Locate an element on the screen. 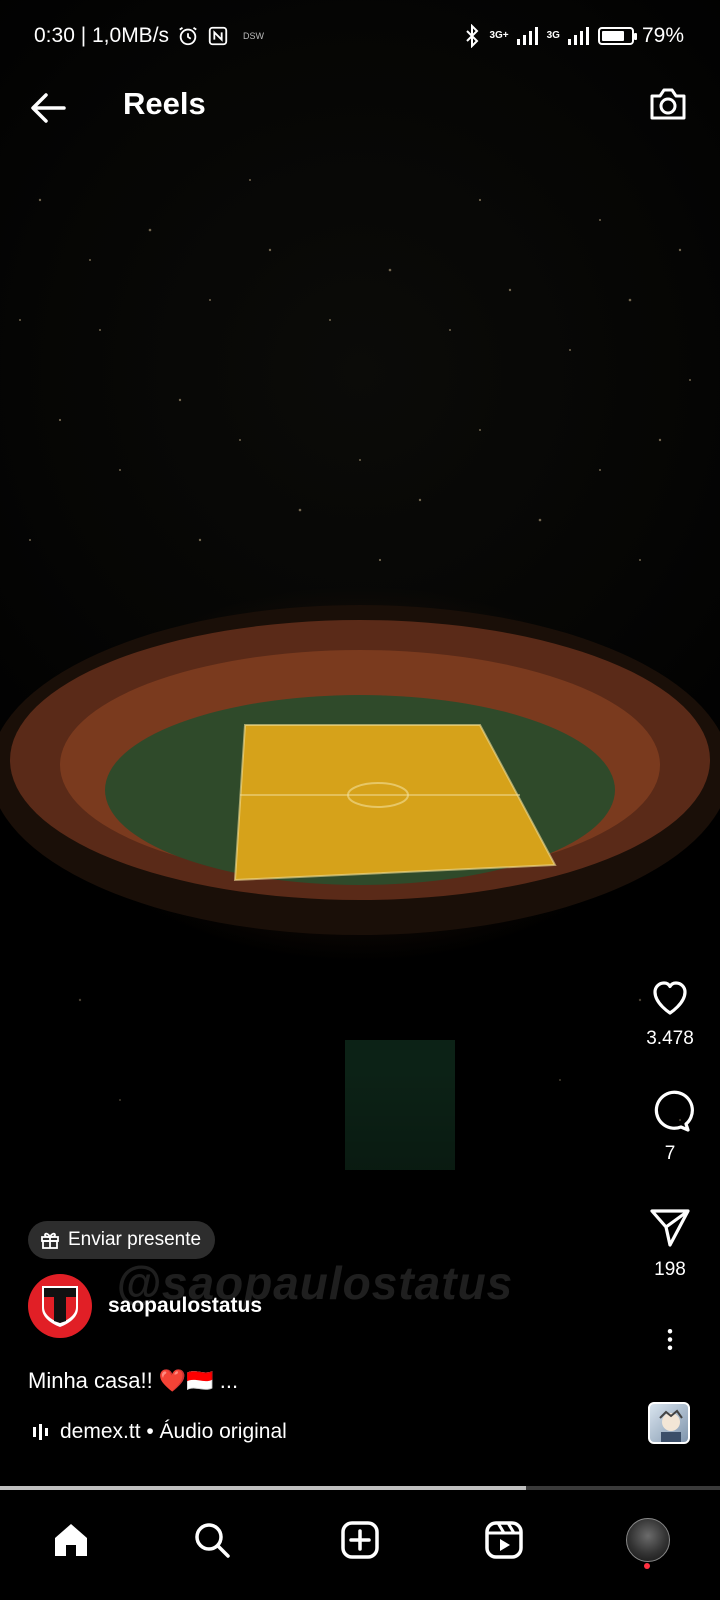 This screenshot has width=720, height=1600. audio-bars-icon is located at coordinates (40, 1432).